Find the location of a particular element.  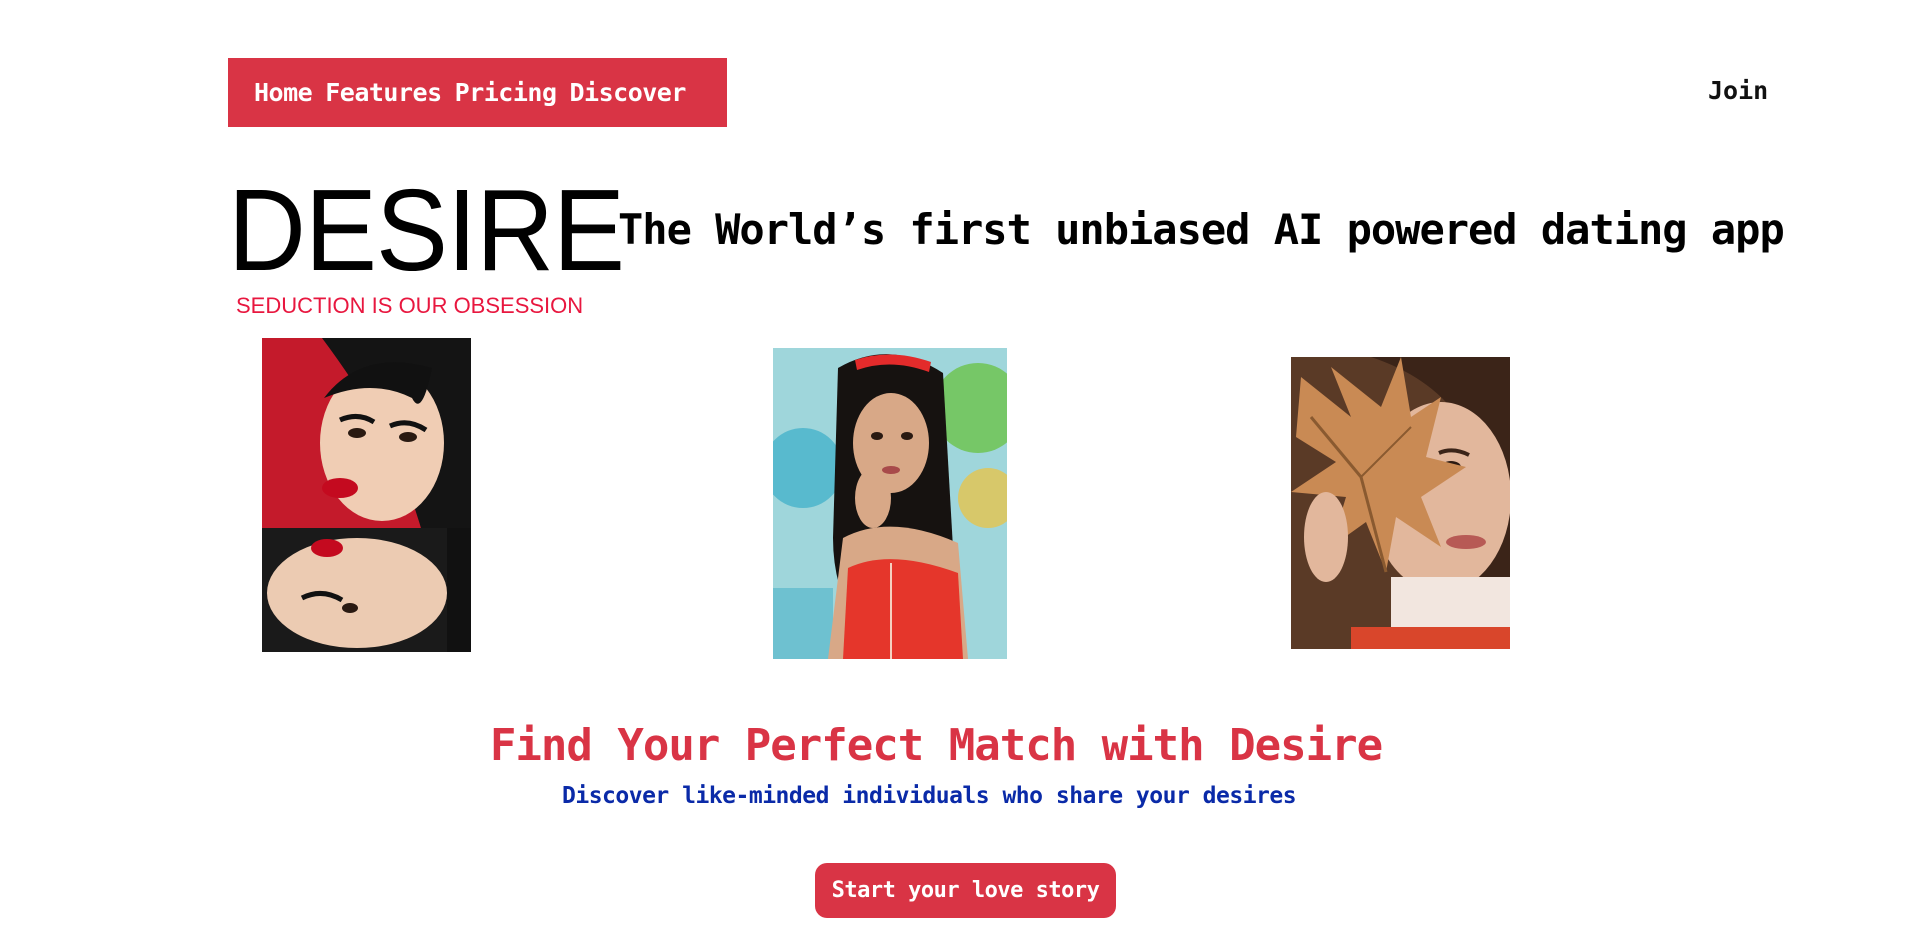

photo-woman-red-top is located at coordinates (890, 503).